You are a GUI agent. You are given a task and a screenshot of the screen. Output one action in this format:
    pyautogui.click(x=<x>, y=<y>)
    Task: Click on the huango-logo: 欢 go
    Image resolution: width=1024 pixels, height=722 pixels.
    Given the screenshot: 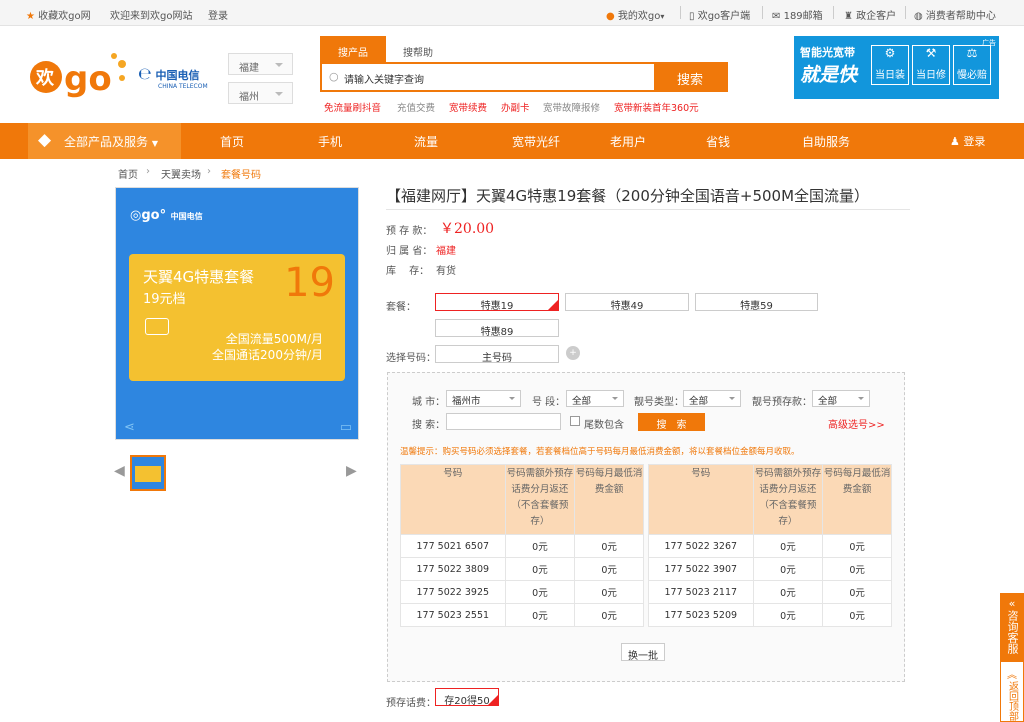 What is the action you would take?
    pyautogui.click(x=78, y=75)
    